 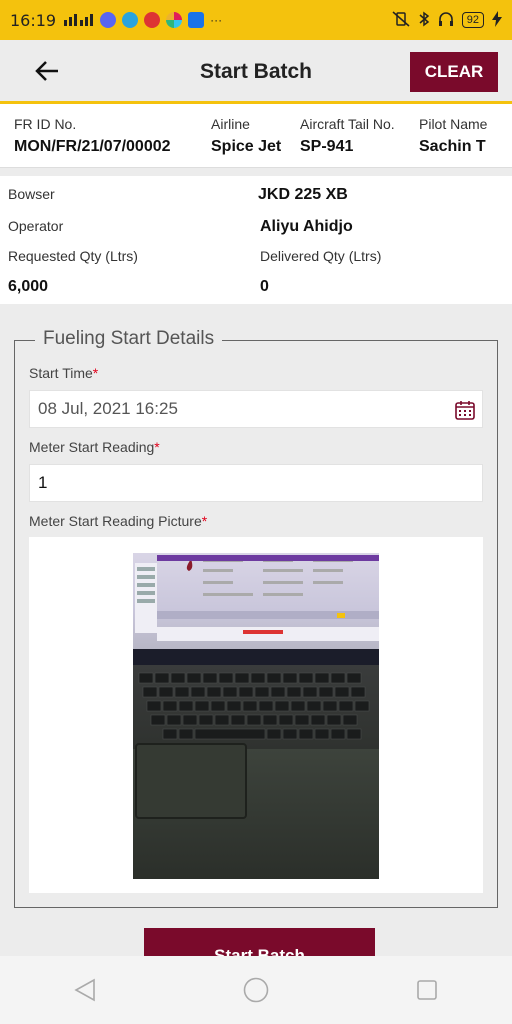 I want to click on airline-field: Airline Spice Jet, so click(x=246, y=136).